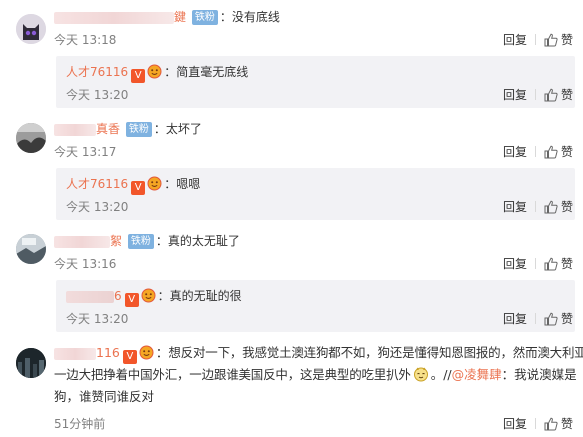 The height and width of the screenshot is (437, 583). I want to click on comment-time: 今天 13:18, so click(85, 40).